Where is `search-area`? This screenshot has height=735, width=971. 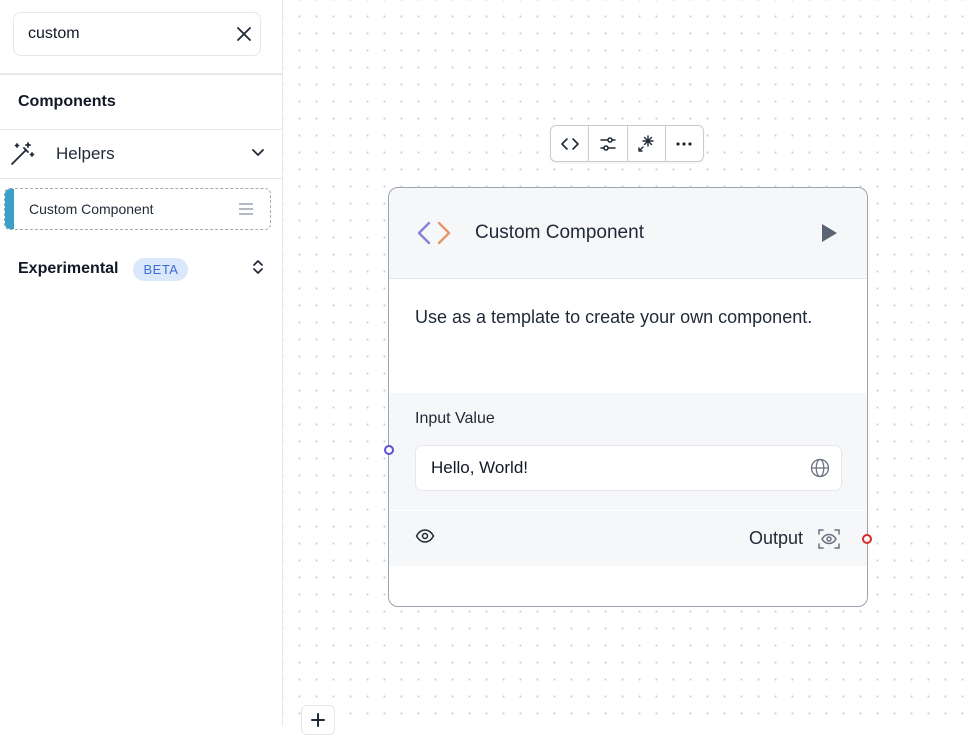
search-area is located at coordinates (141, 37).